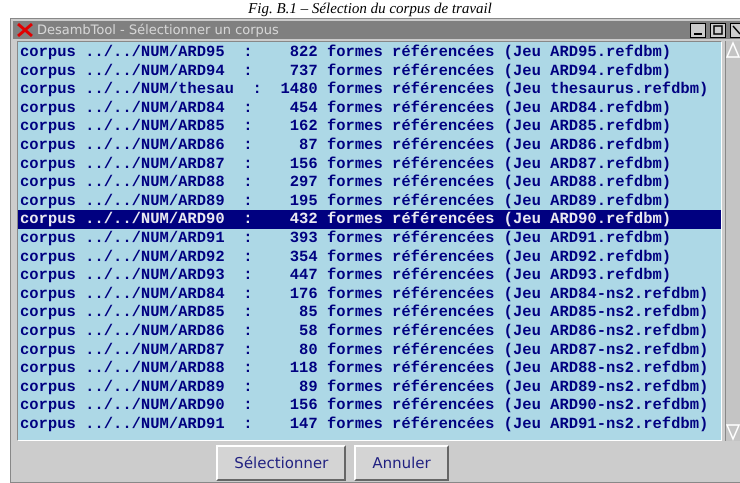  I want to click on corpus-list-item: corpus ../../NUM/ARD95 : 822 formes référencées (Jeu ARD95.refdbm), so click(369, 52).